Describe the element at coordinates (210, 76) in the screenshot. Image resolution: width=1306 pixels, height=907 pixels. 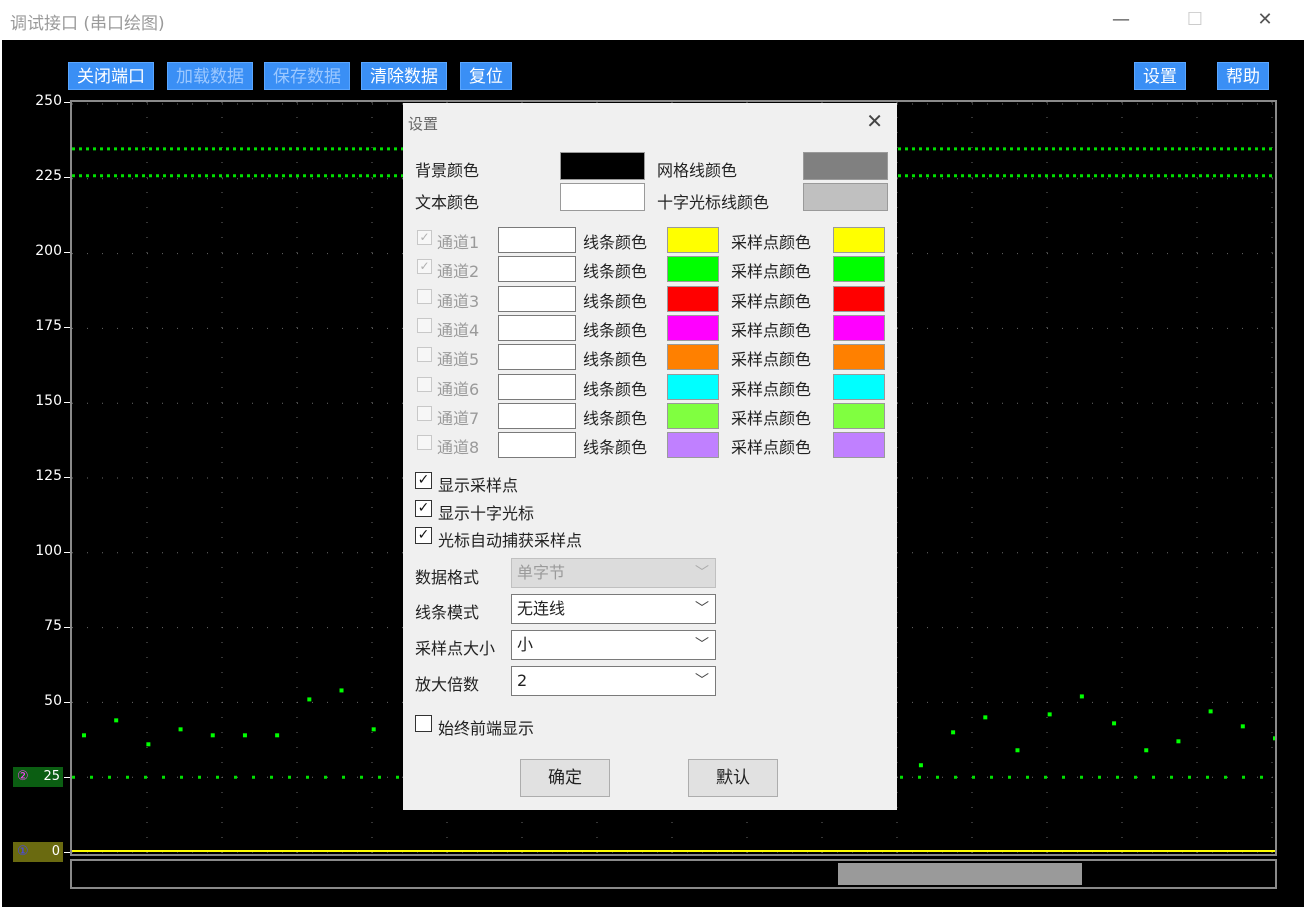
I see `load-data-button: 加载数据` at that location.